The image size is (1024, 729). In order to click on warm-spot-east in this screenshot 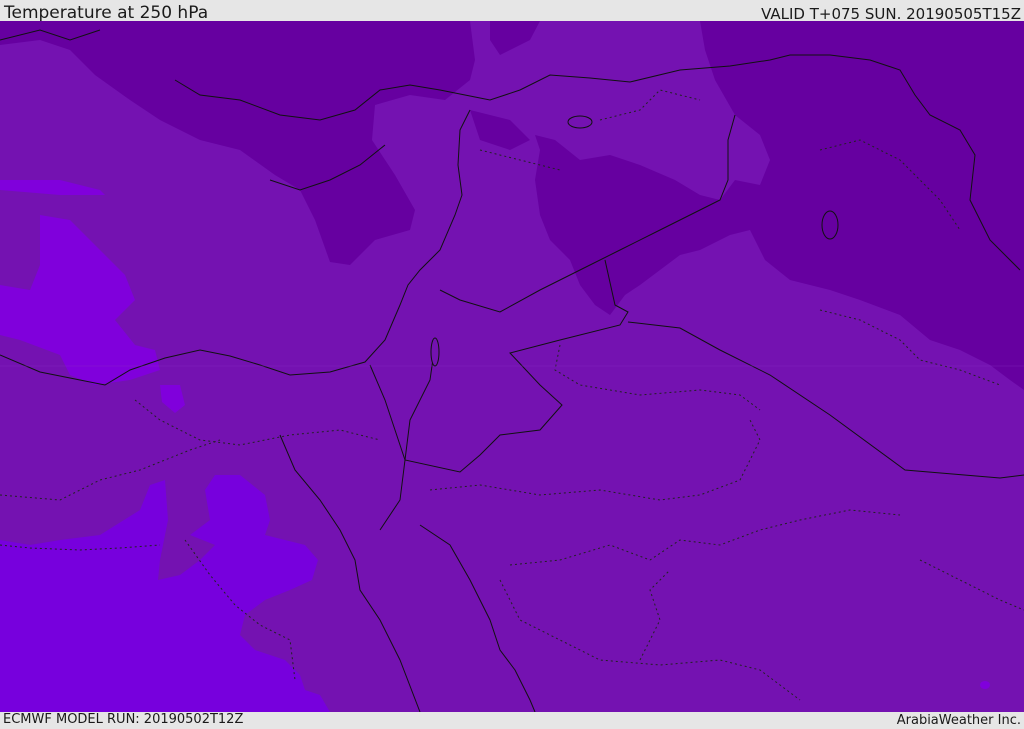, I will do `click(985, 685)`.